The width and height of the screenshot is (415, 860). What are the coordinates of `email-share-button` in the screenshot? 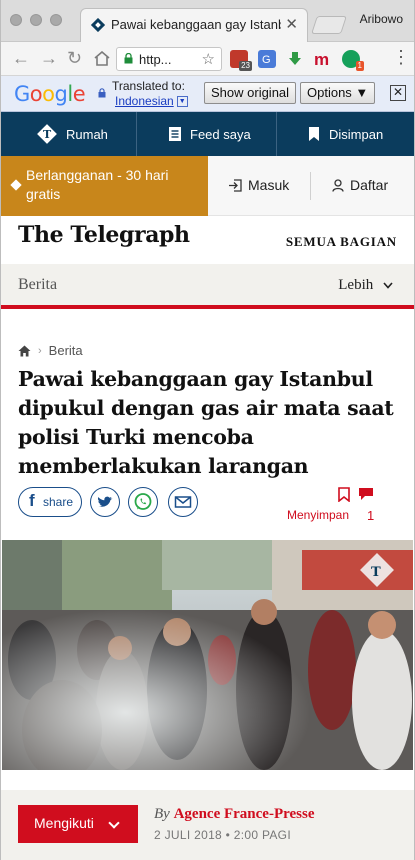 It's located at (183, 502).